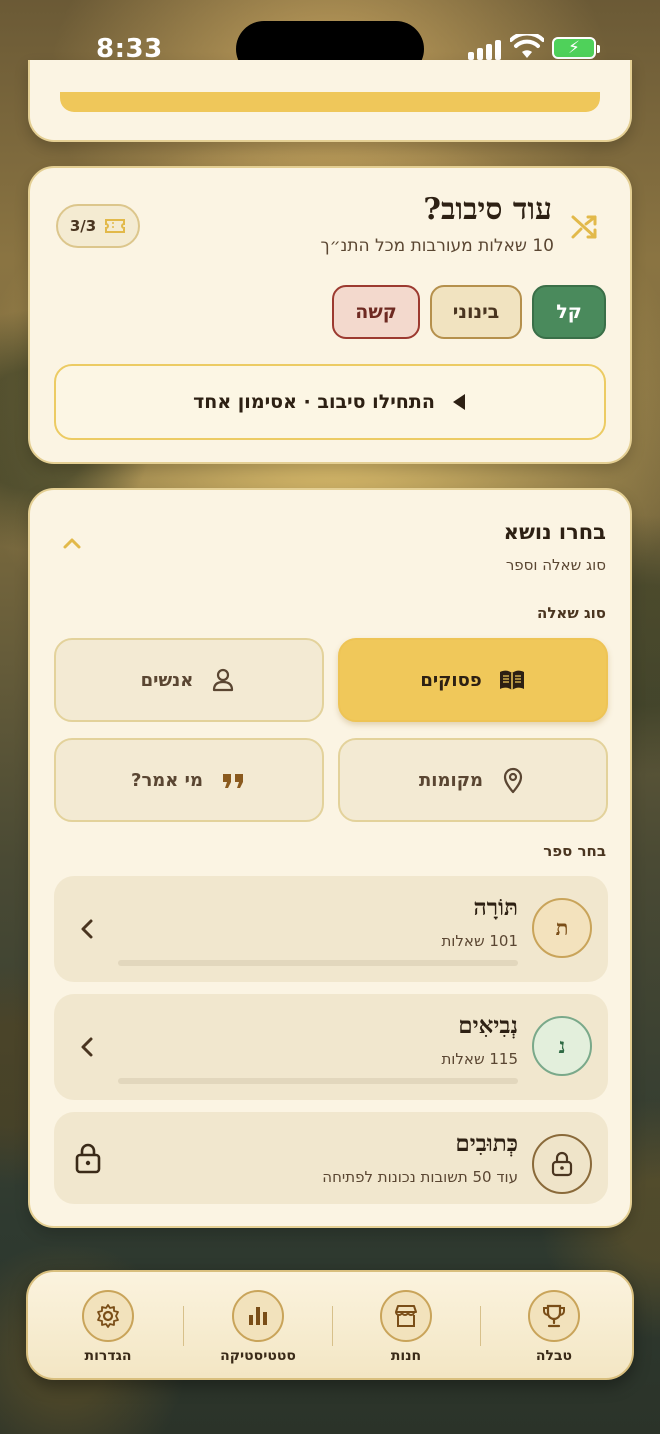 This screenshot has height=1434, width=660. What do you see at coordinates (451, 780) in the screenshot?
I see `qtype-places-label: מקומות` at bounding box center [451, 780].